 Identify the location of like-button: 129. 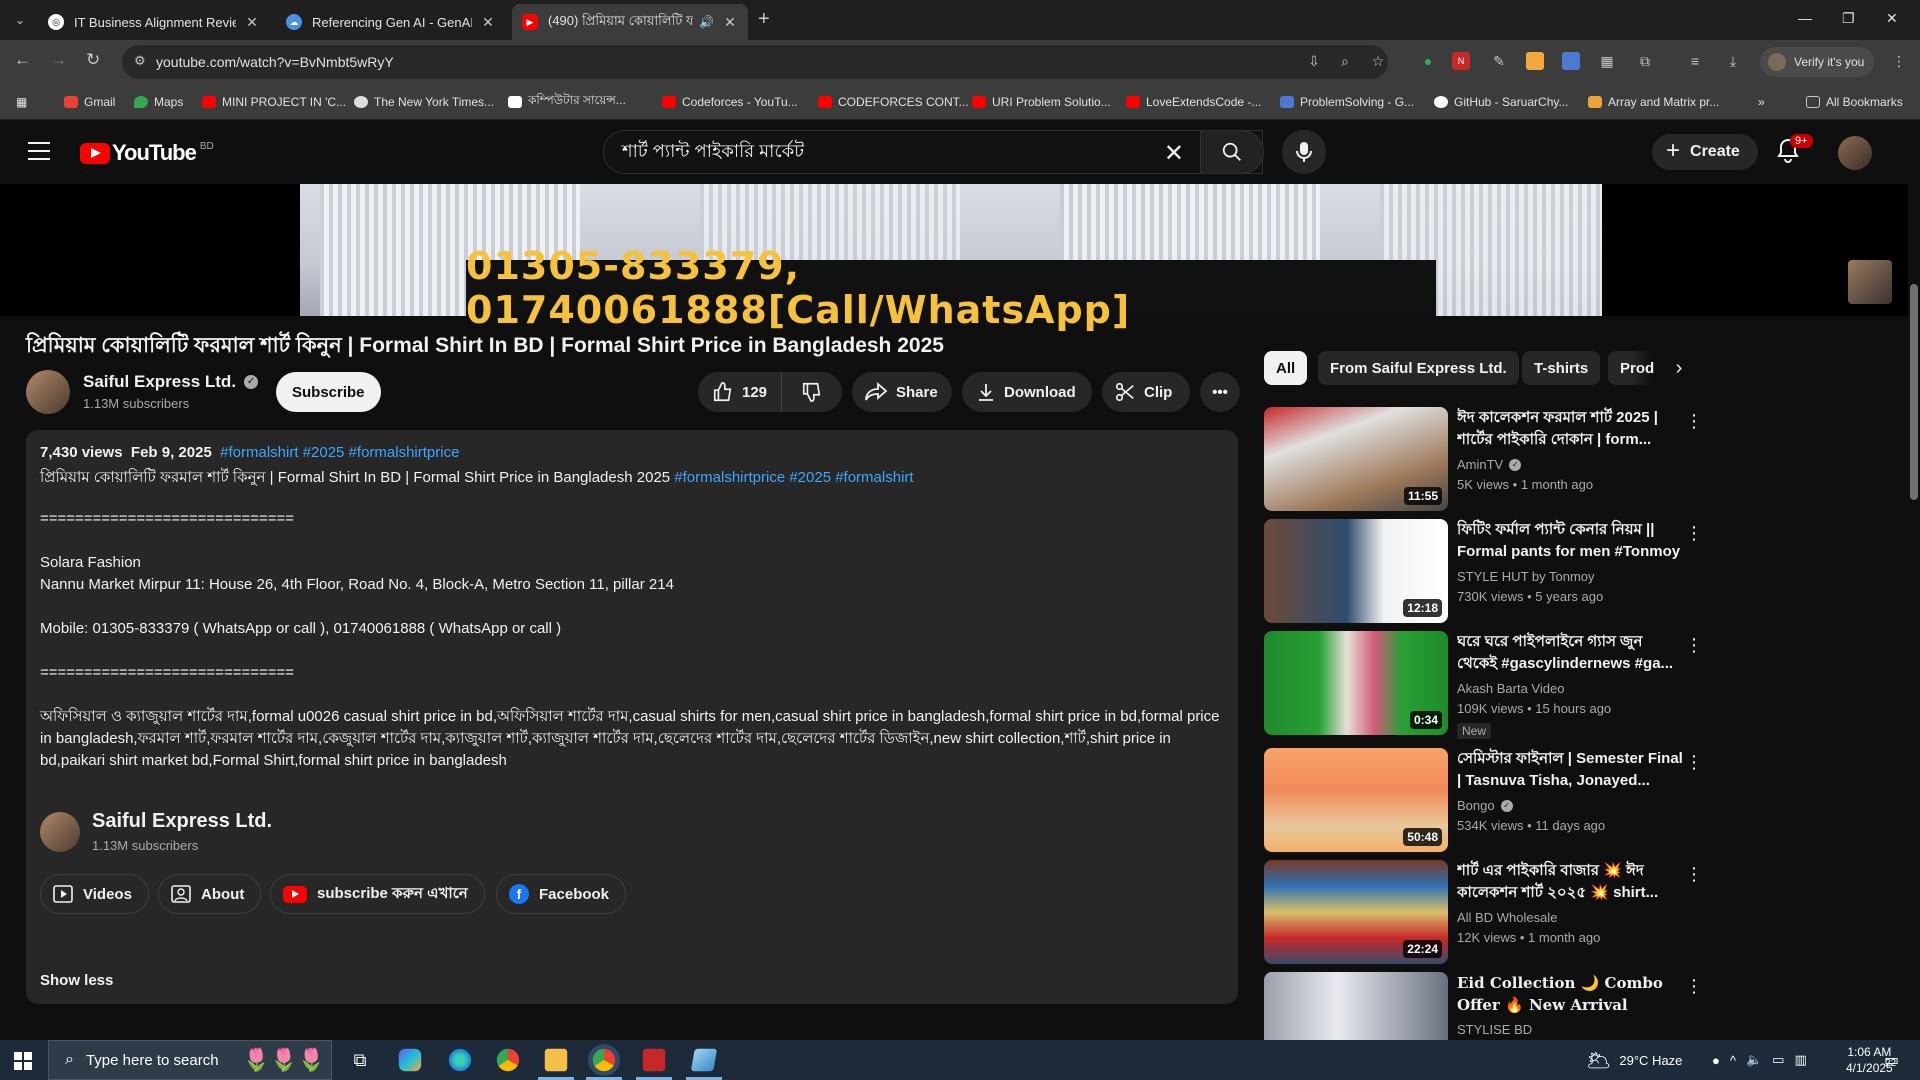
(740, 392).